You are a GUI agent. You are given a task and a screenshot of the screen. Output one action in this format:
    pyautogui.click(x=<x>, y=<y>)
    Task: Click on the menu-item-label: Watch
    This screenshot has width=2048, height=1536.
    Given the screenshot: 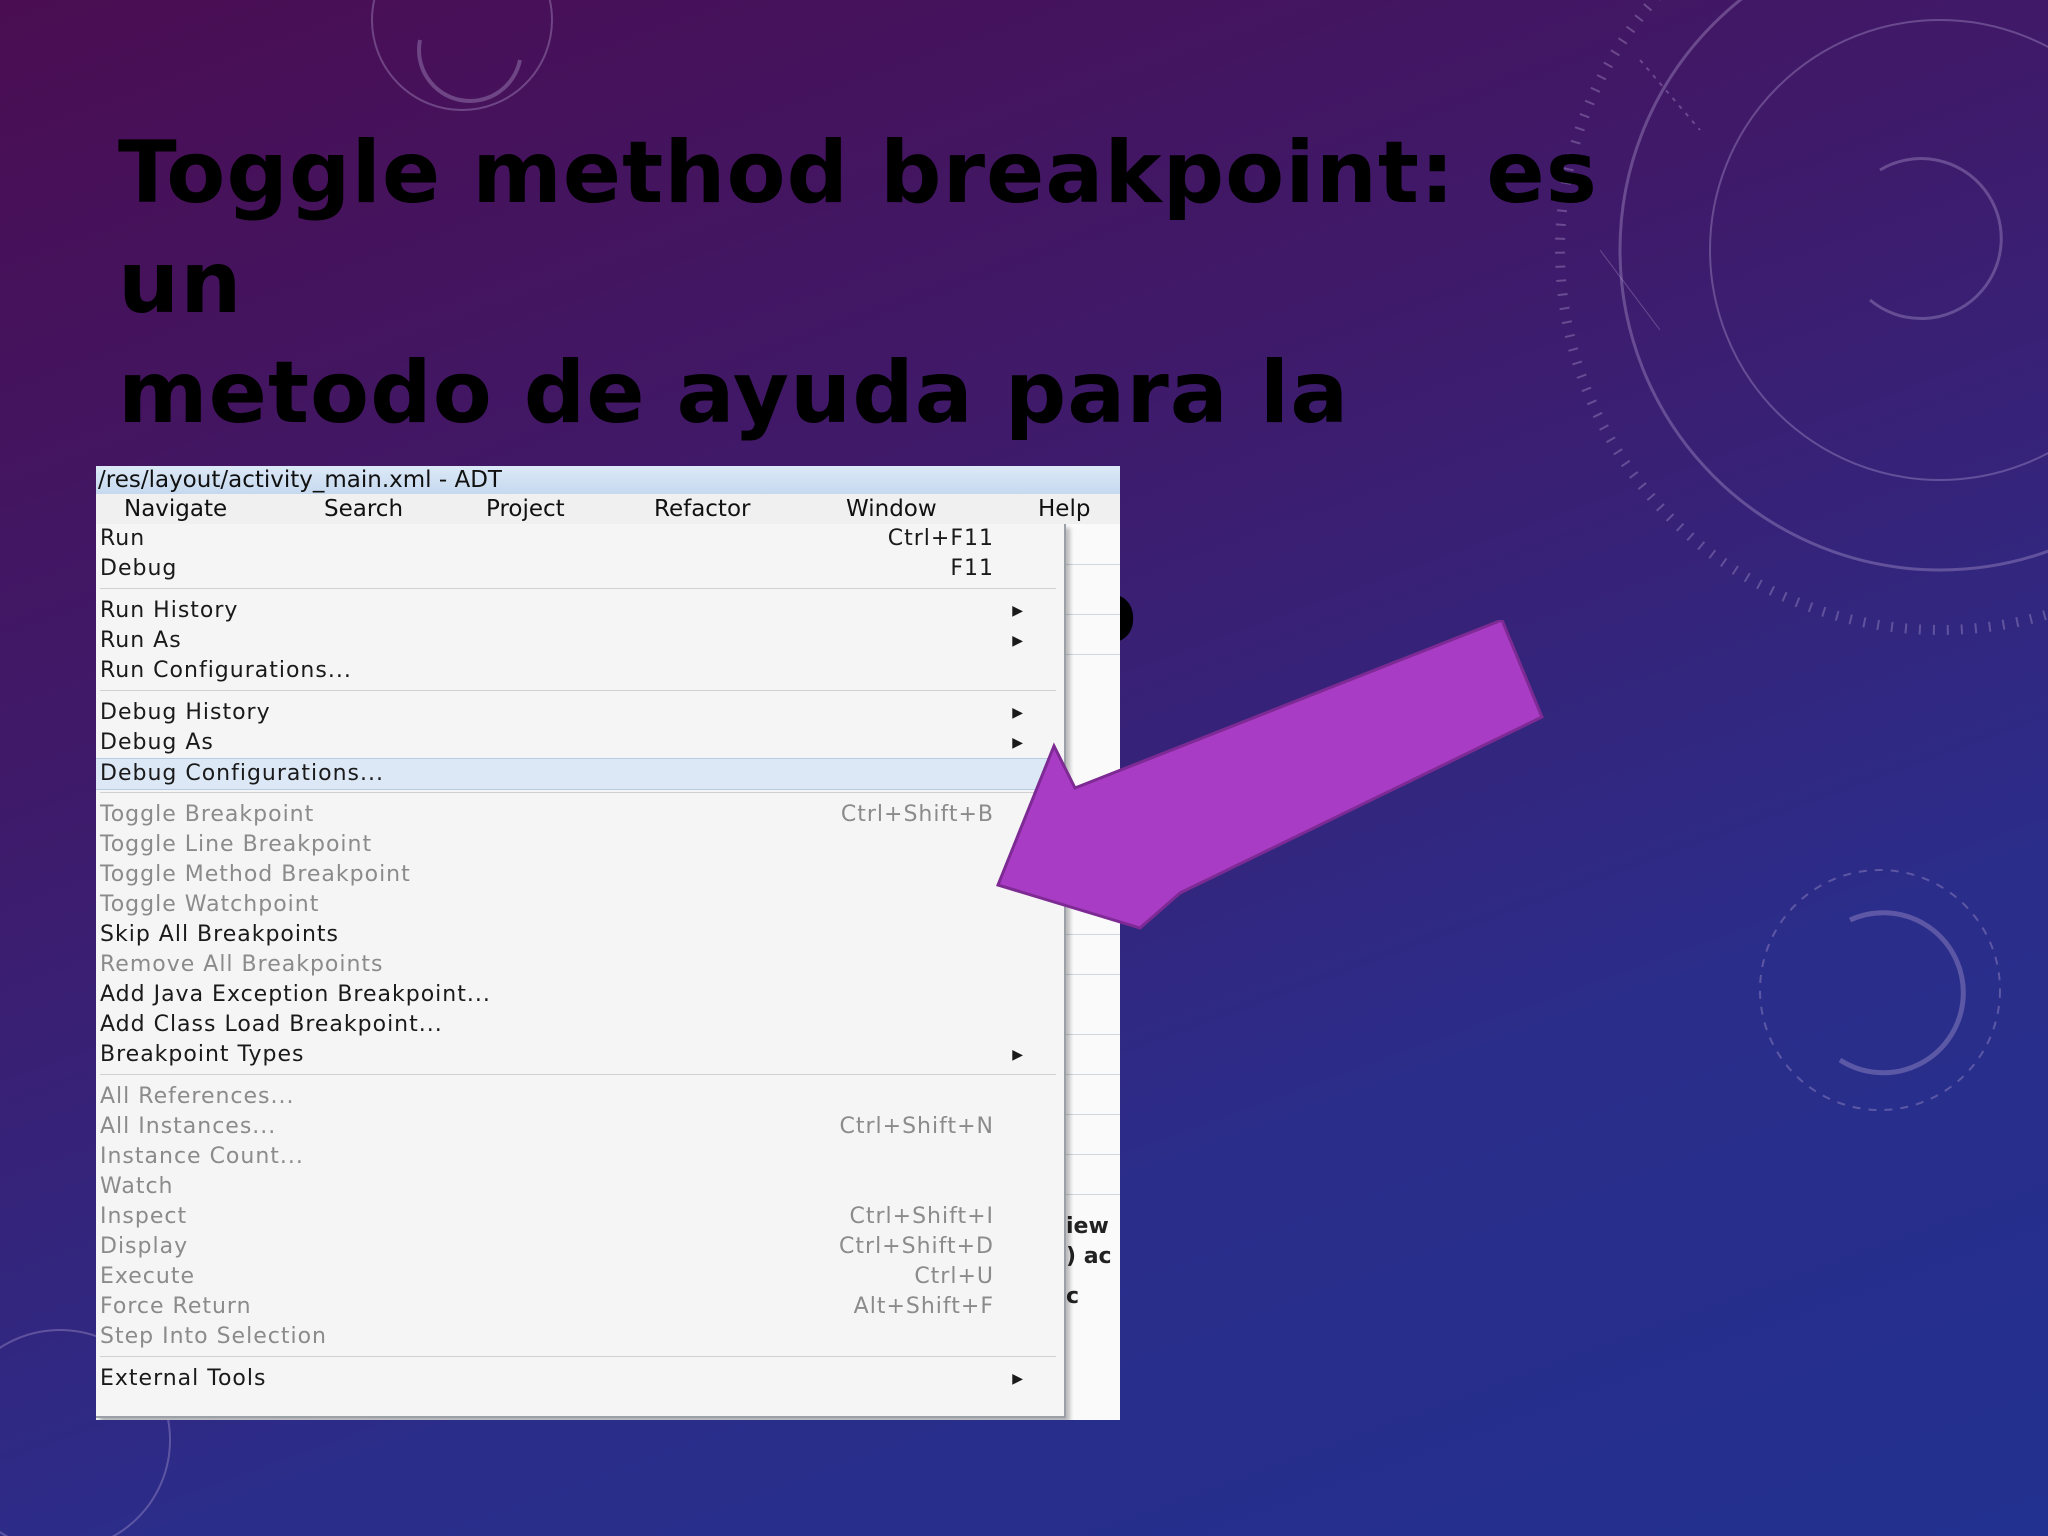 What is the action you would take?
    pyautogui.click(x=137, y=1186)
    